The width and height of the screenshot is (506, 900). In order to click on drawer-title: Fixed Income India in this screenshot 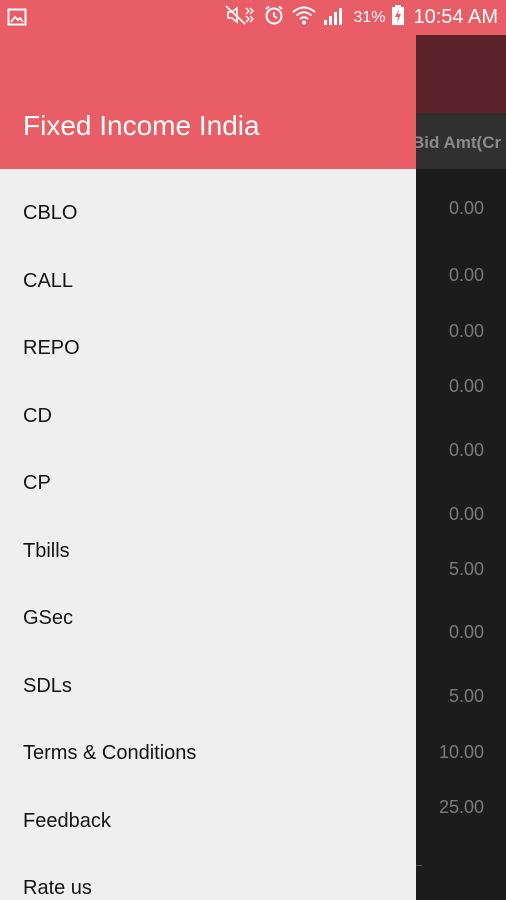, I will do `click(141, 125)`.